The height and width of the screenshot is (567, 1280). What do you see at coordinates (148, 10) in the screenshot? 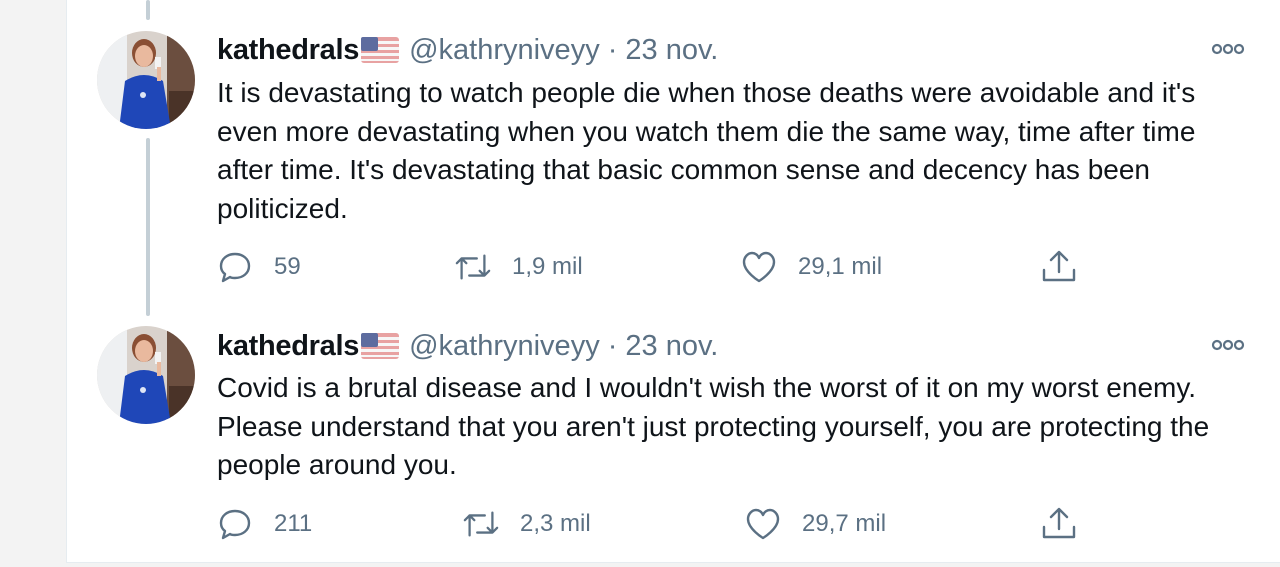
I see `thread-line-top` at bounding box center [148, 10].